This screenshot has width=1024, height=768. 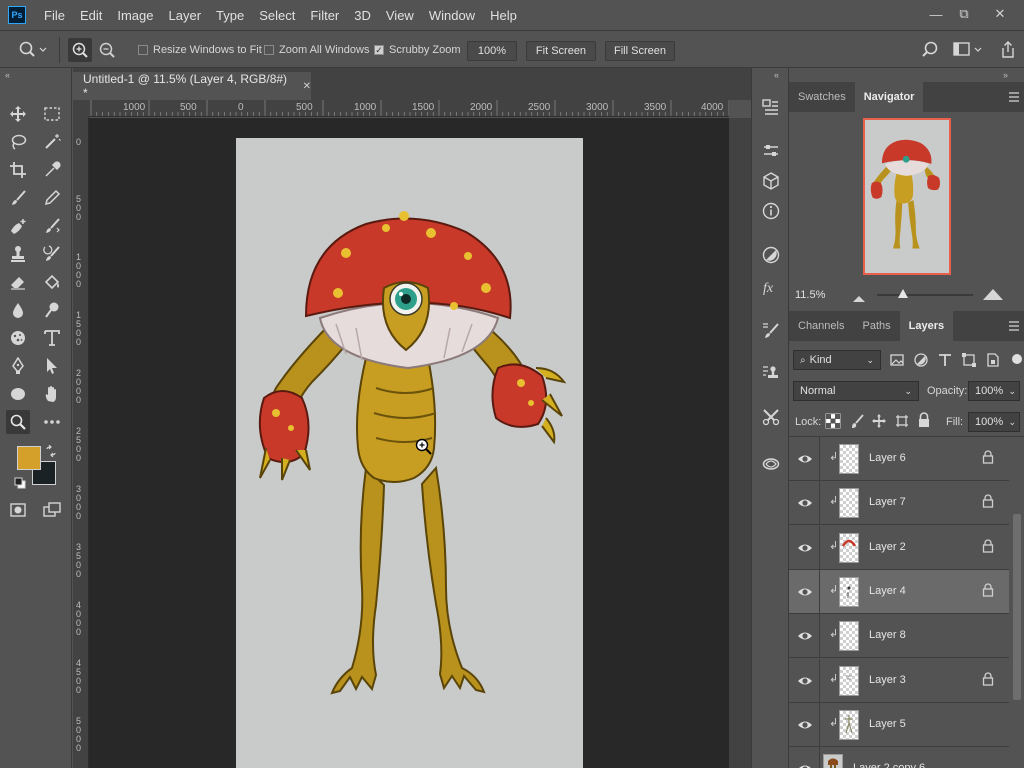 What do you see at coordinates (18, 142) in the screenshot?
I see `lasso-tool-icon` at bounding box center [18, 142].